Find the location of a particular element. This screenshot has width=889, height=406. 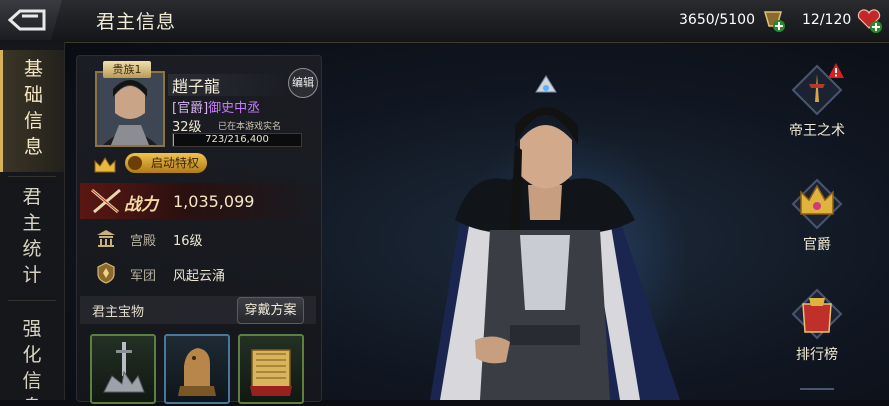

scroll-book-icon is located at coordinates (271, 372).